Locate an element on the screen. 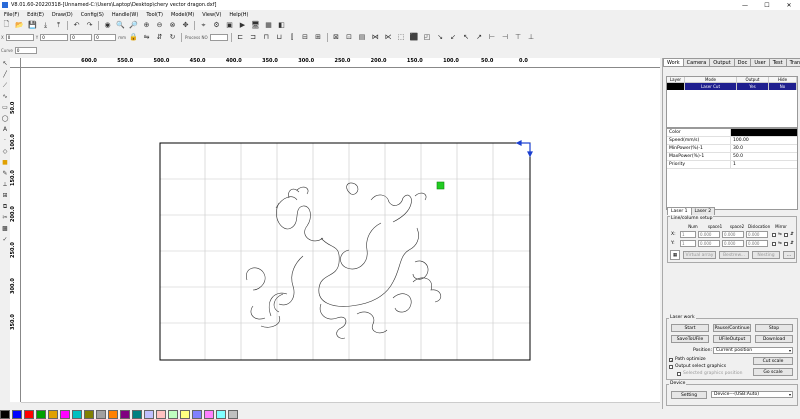 The width and height of the screenshot is (800, 419). go-scale-button: Go scale is located at coordinates (773, 372).